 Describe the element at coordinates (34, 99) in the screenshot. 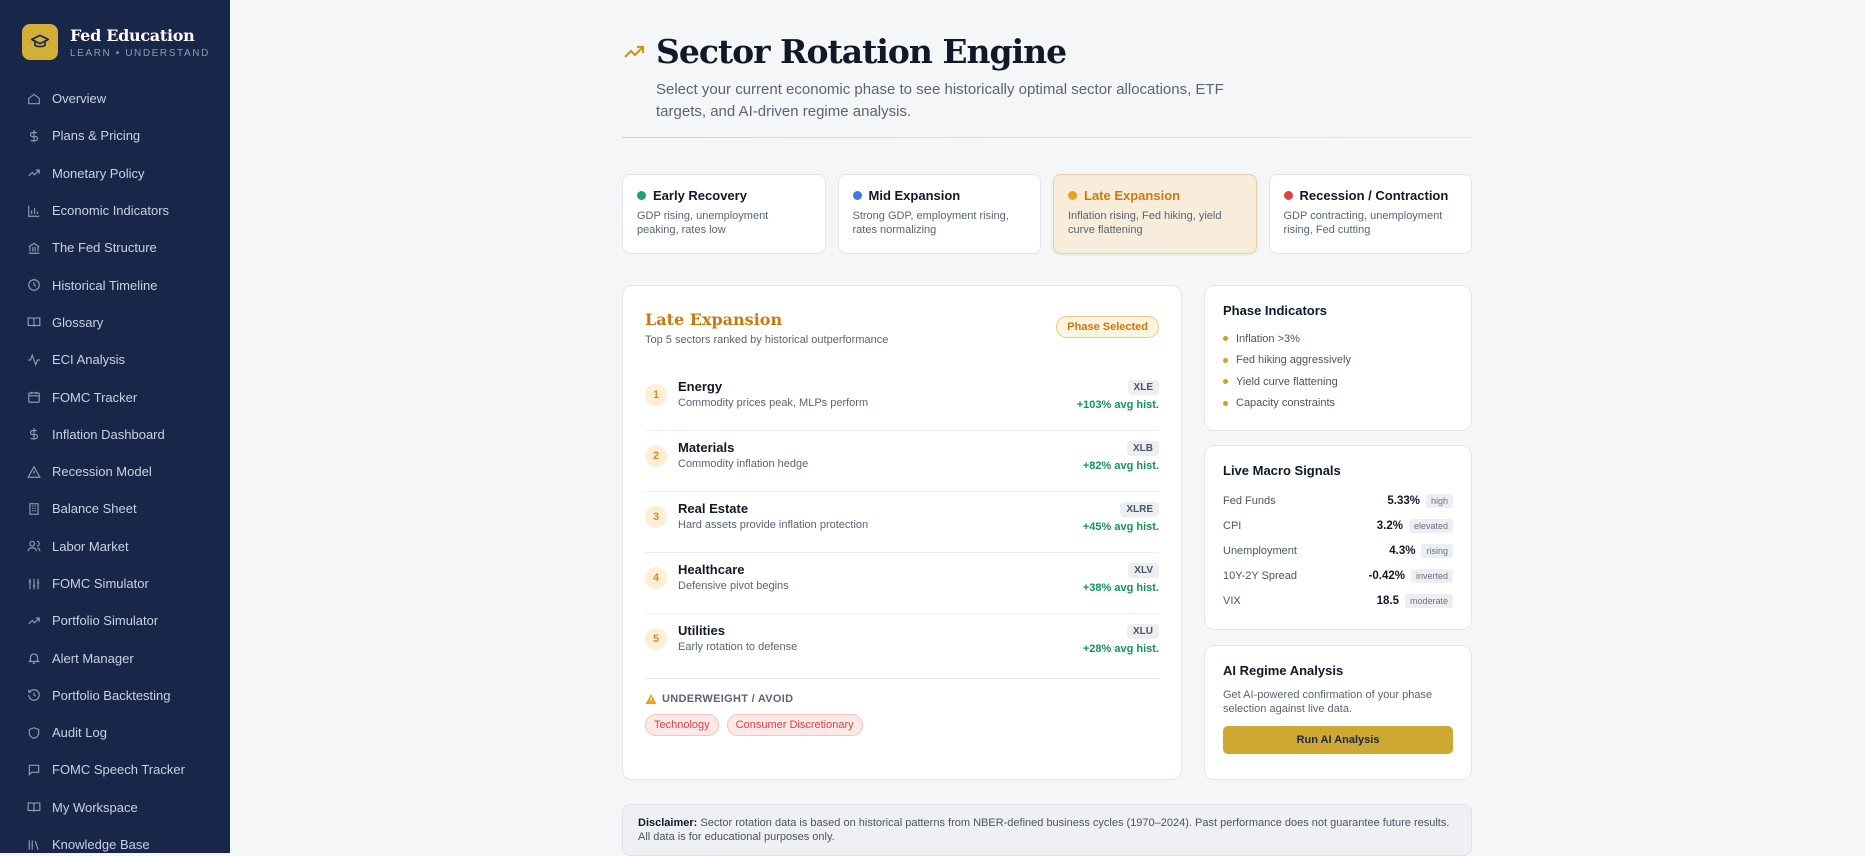

I see `home-icon` at that location.